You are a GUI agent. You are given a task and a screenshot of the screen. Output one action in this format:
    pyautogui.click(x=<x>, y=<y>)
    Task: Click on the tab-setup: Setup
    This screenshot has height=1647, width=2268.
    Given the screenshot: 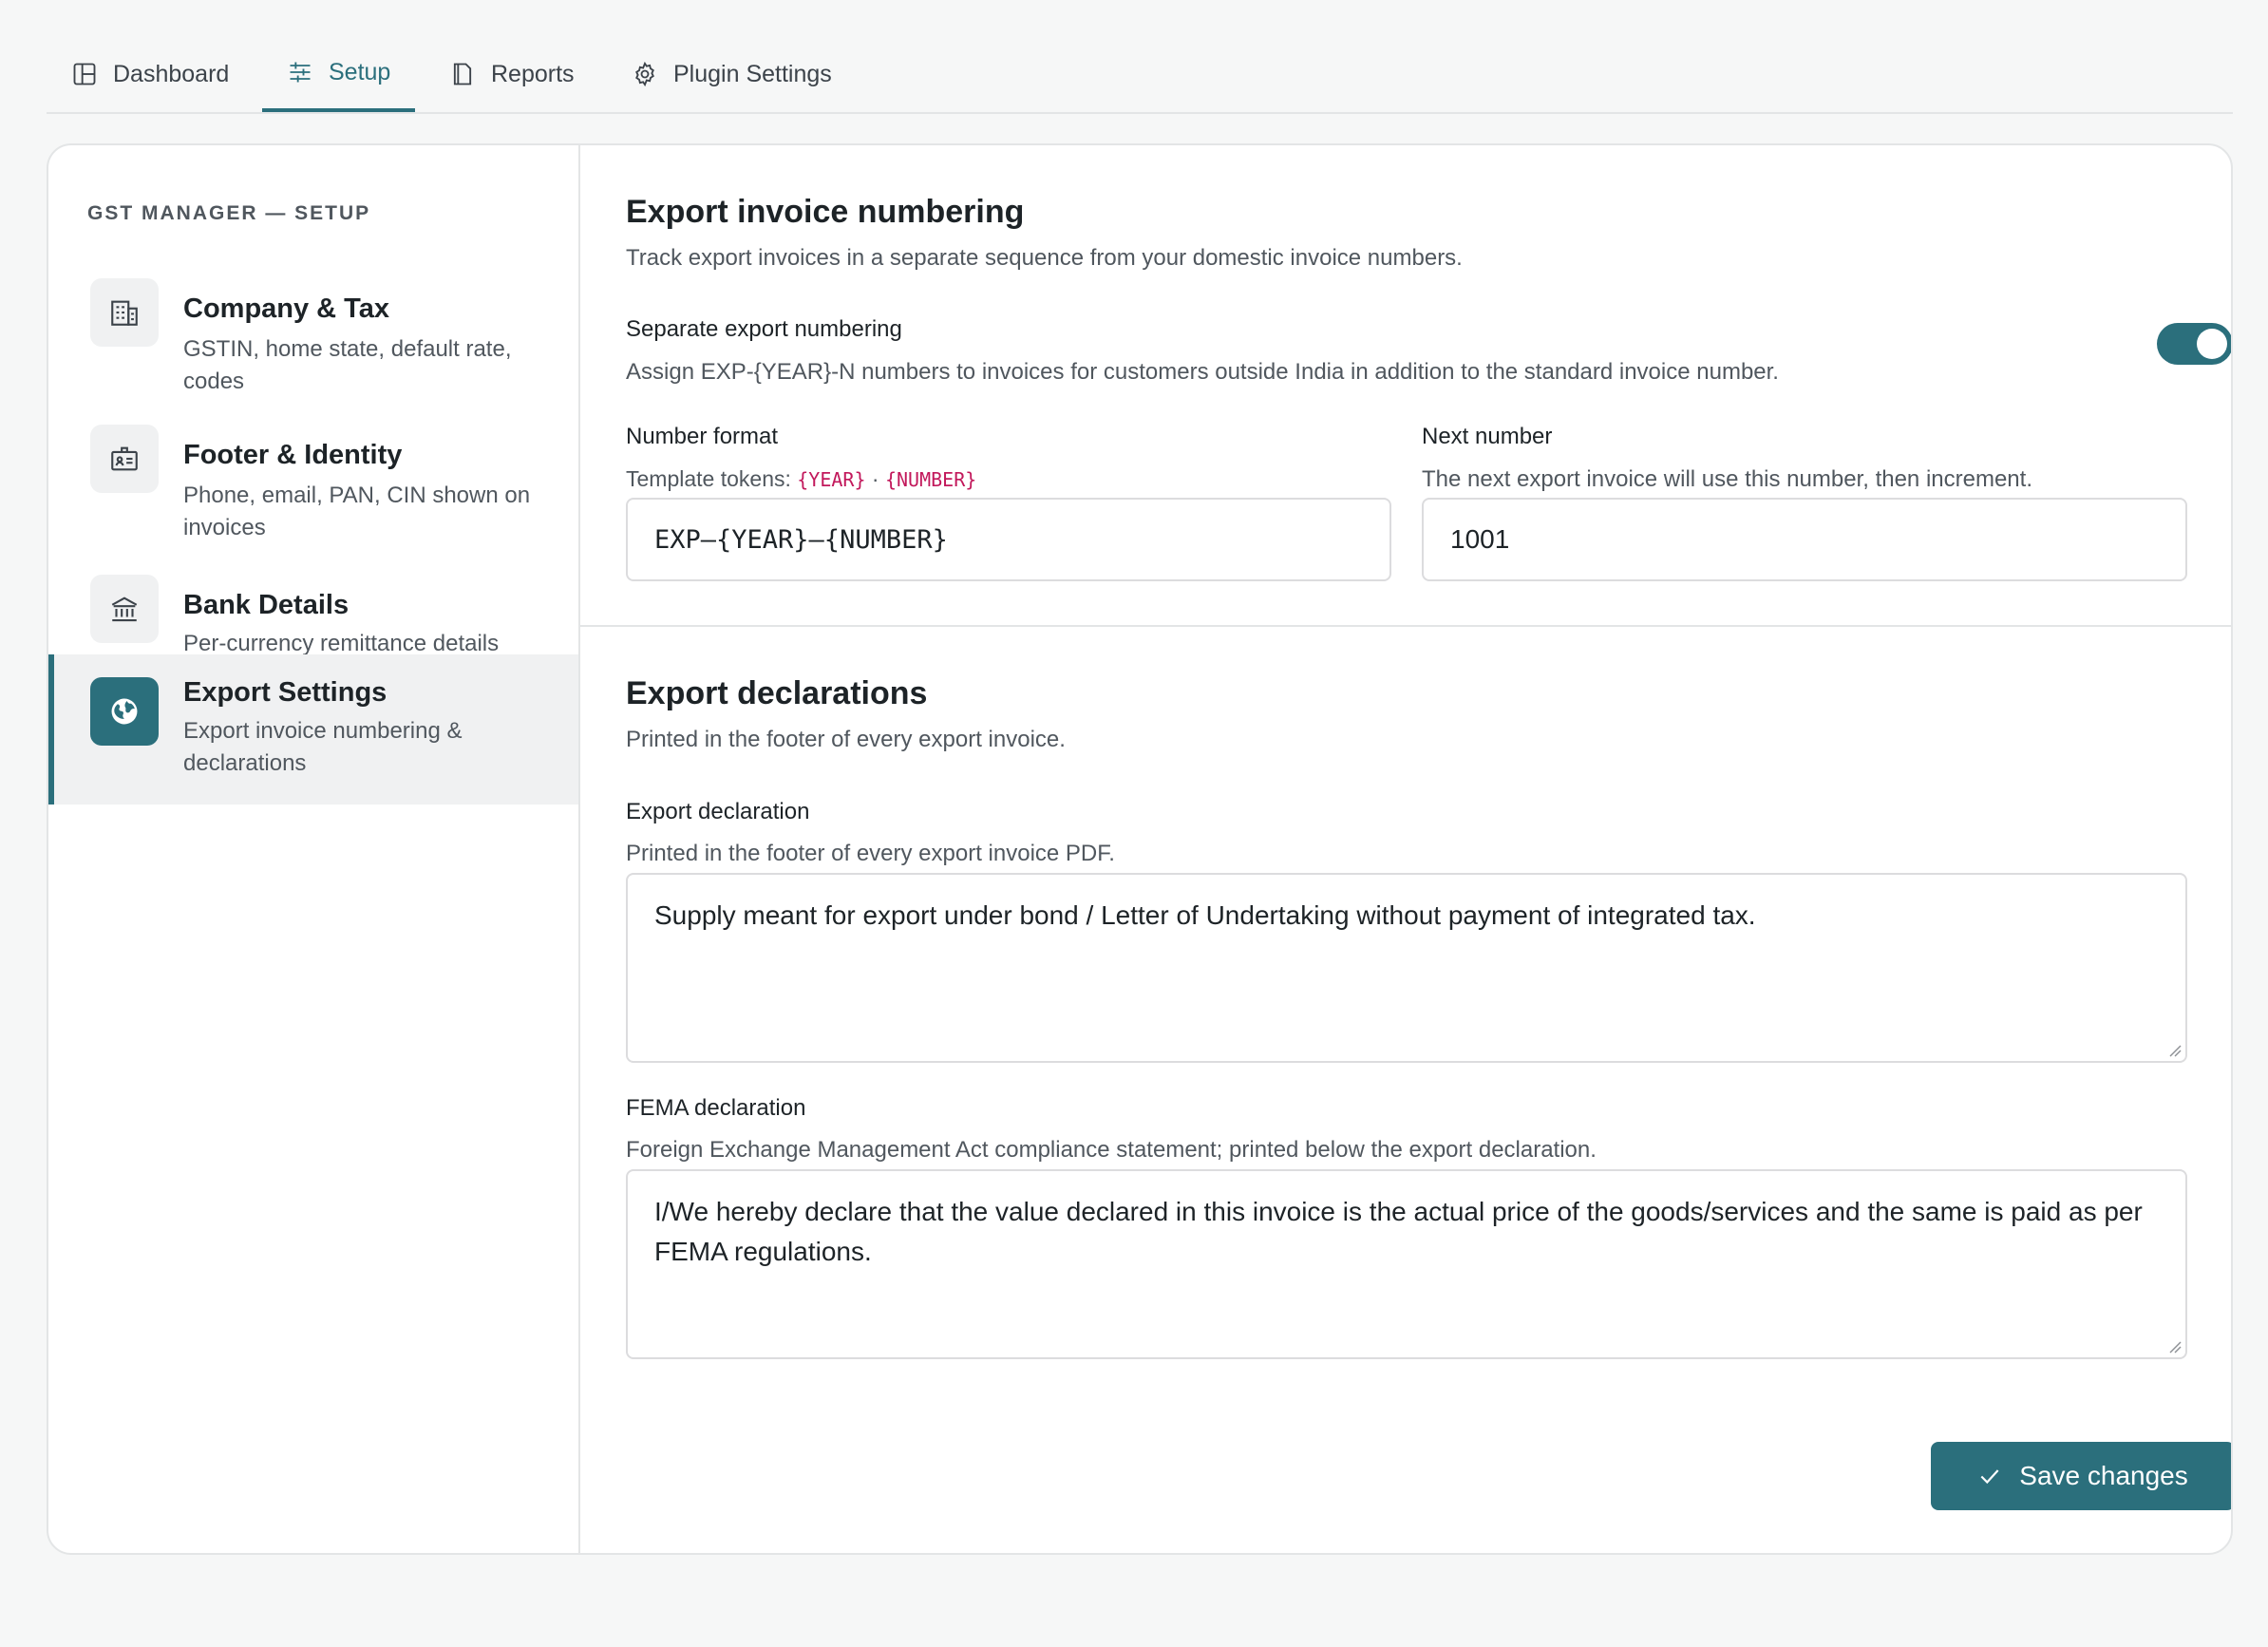 What is the action you would take?
    pyautogui.click(x=339, y=74)
    